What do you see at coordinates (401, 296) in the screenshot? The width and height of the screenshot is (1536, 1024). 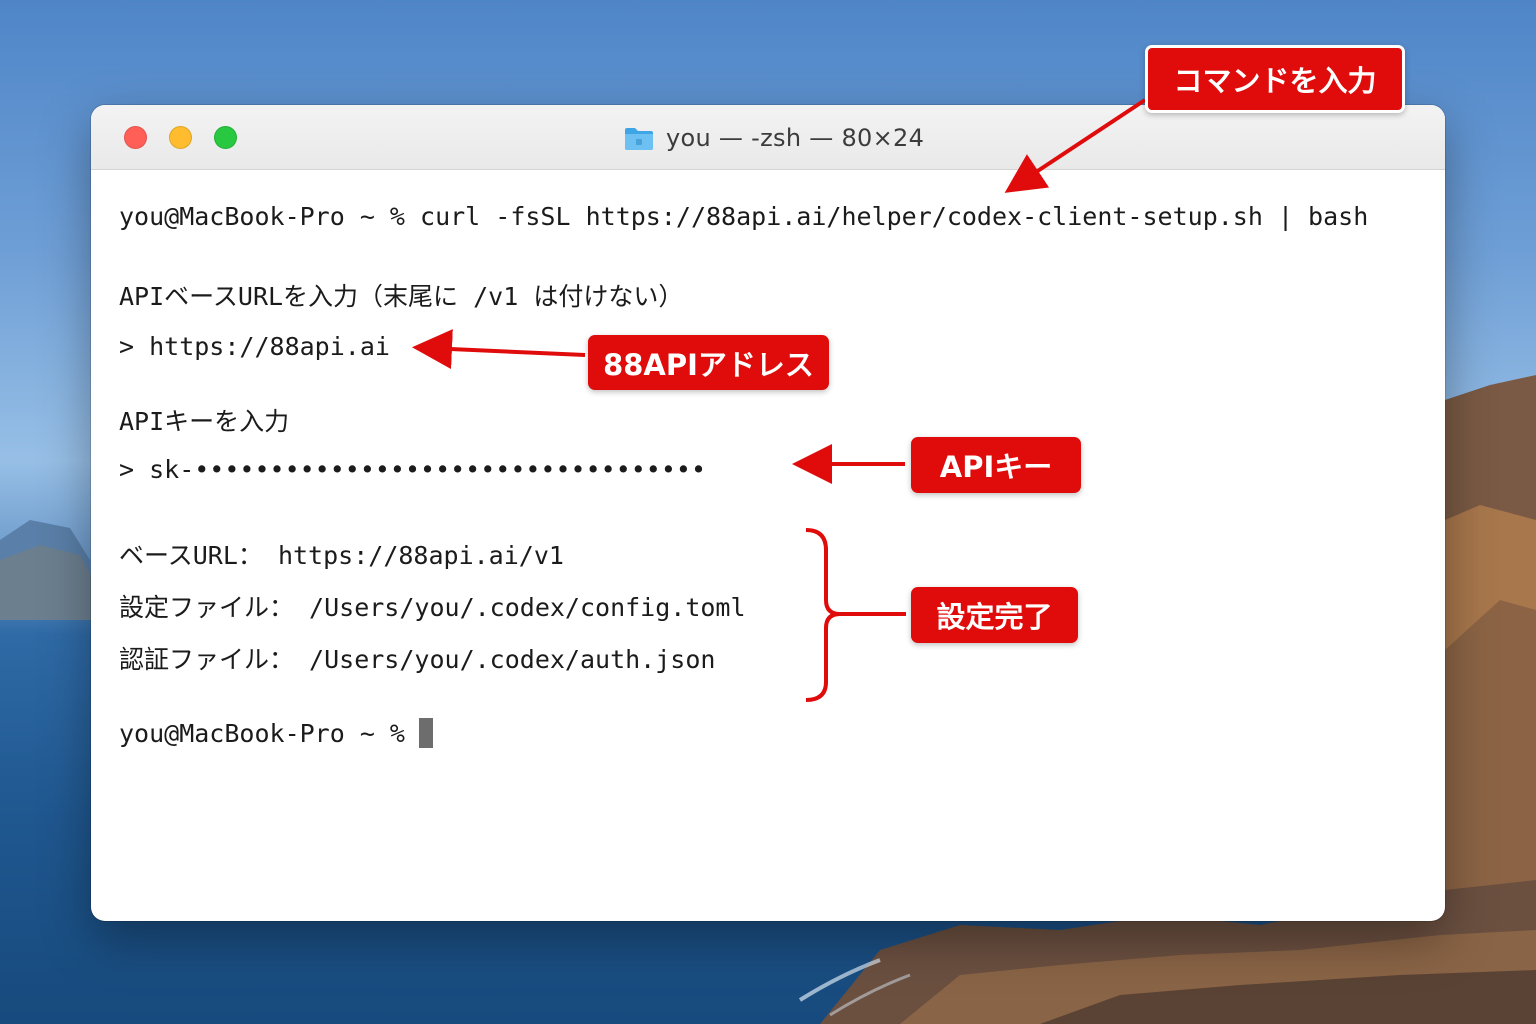 I see `prompt-base-url: APIベースURLを入力（末尾に /v1 は付けない）` at bounding box center [401, 296].